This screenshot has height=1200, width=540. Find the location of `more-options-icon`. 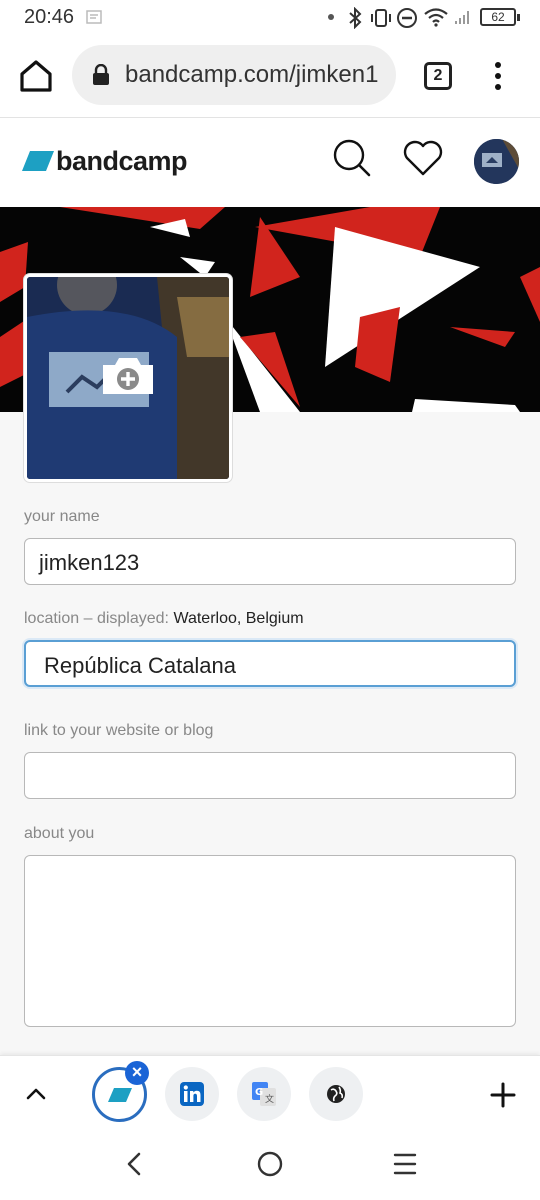

more-options-icon is located at coordinates (498, 76).